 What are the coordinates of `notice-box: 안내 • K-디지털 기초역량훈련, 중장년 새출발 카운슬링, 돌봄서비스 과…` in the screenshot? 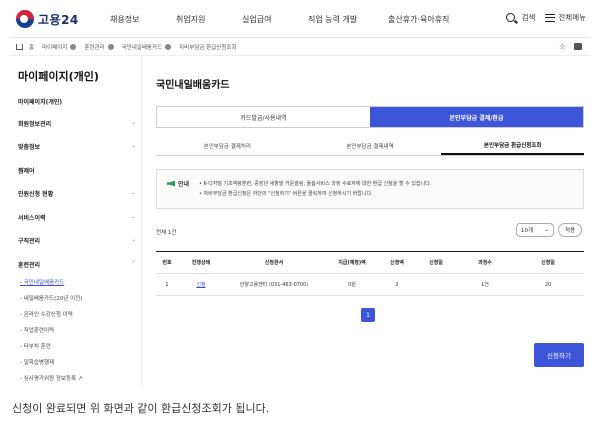 It's located at (370, 189).